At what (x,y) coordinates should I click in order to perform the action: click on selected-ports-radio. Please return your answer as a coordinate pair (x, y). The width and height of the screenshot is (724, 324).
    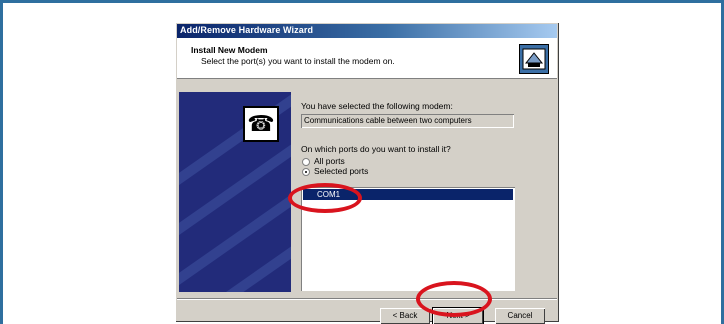
    Looking at the image, I should click on (306, 172).